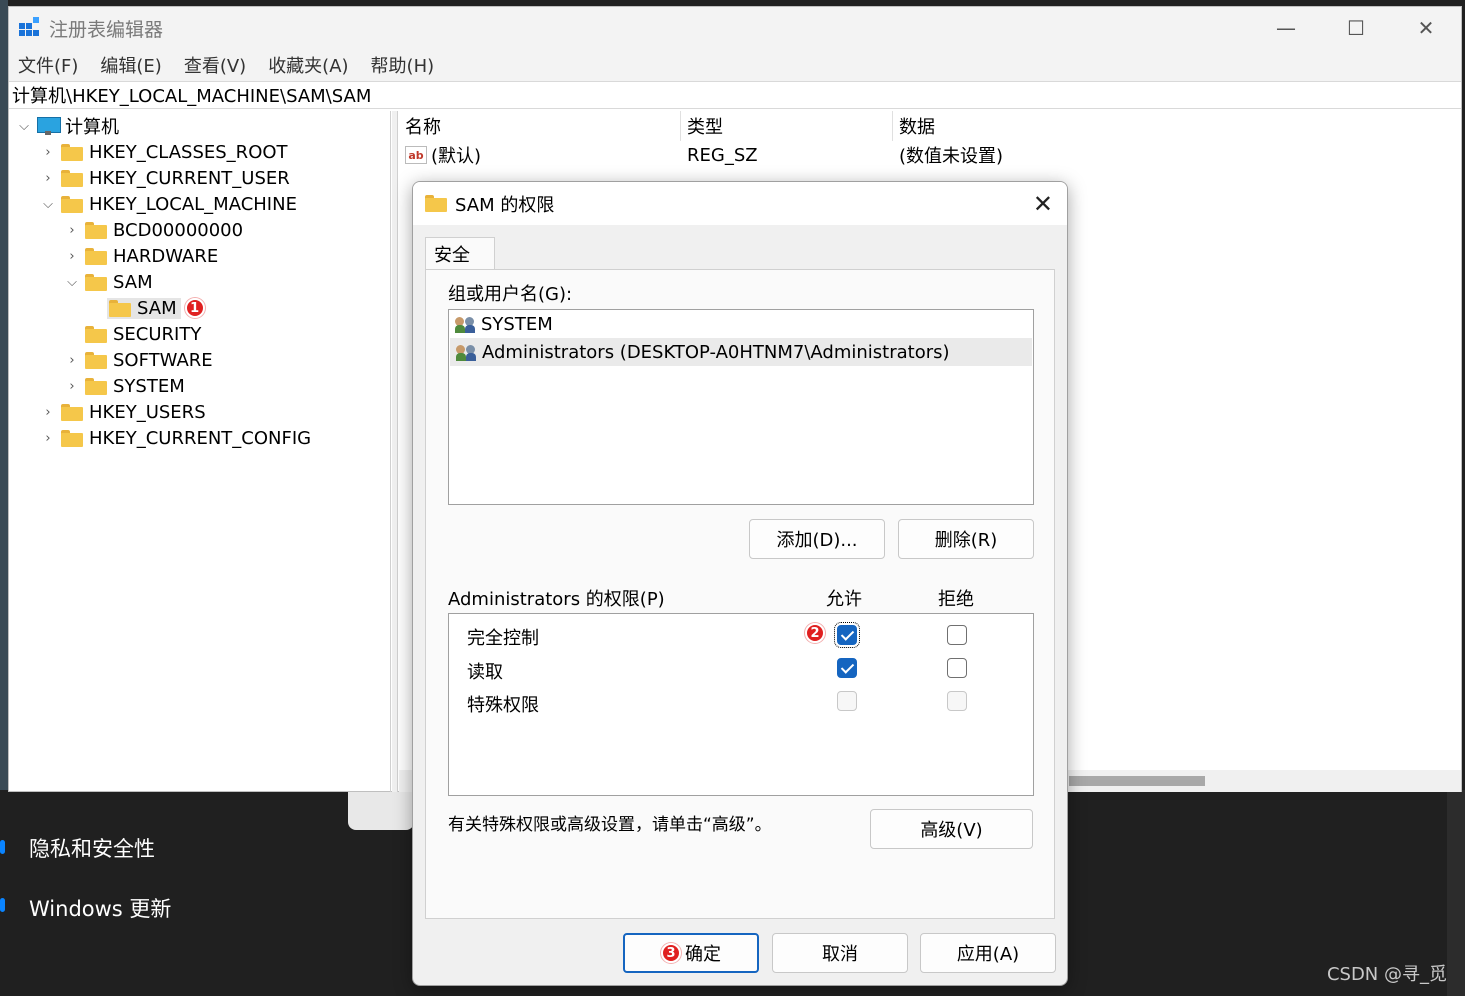  Describe the element at coordinates (951, 156) in the screenshot. I see `value-data: (数值未设置)` at that location.